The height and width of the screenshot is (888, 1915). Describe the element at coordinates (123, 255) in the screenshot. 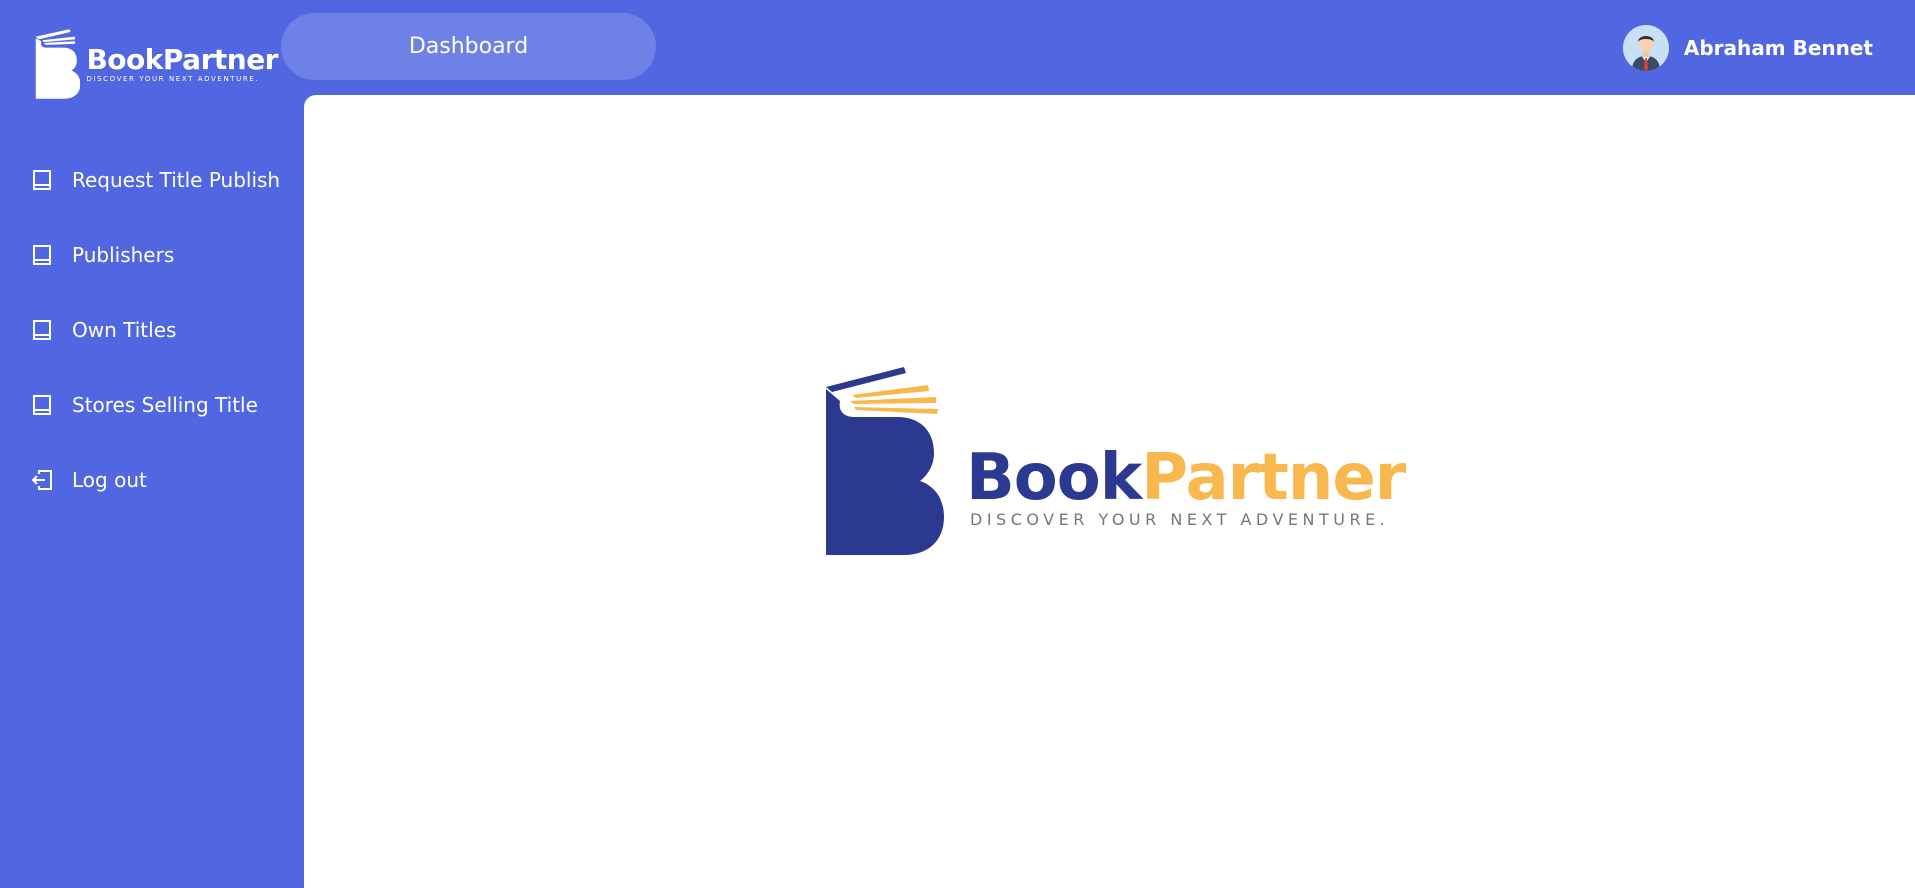

I see `sidebar-item-label: Publishers` at that location.